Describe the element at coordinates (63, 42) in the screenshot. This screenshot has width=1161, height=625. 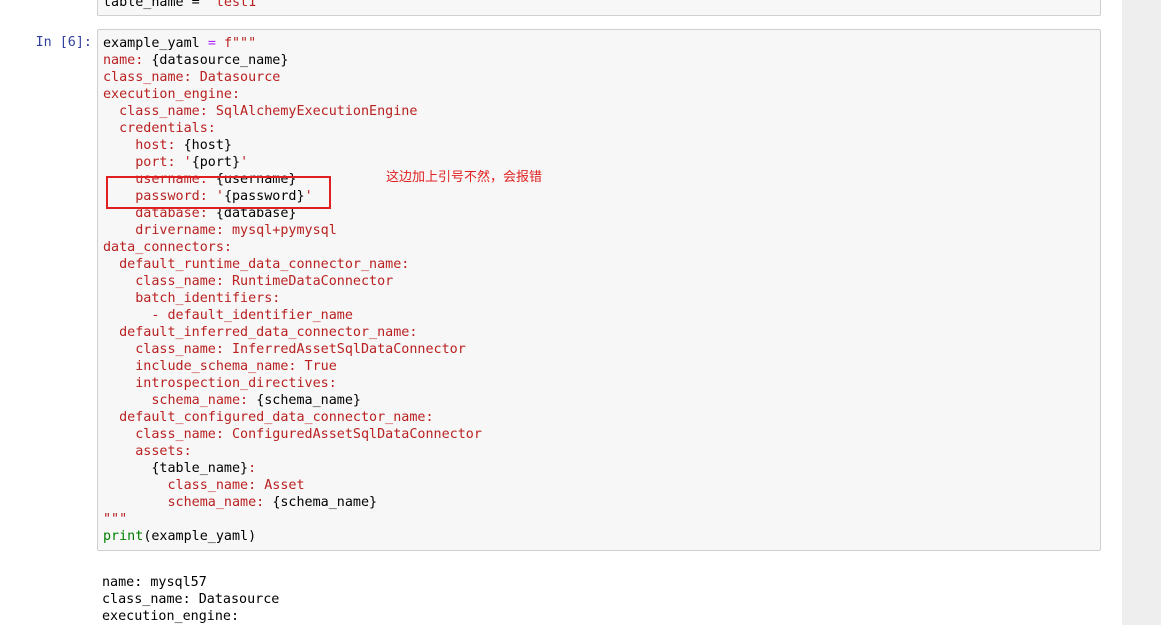
I see `cell-prompt: In [6]:` at that location.